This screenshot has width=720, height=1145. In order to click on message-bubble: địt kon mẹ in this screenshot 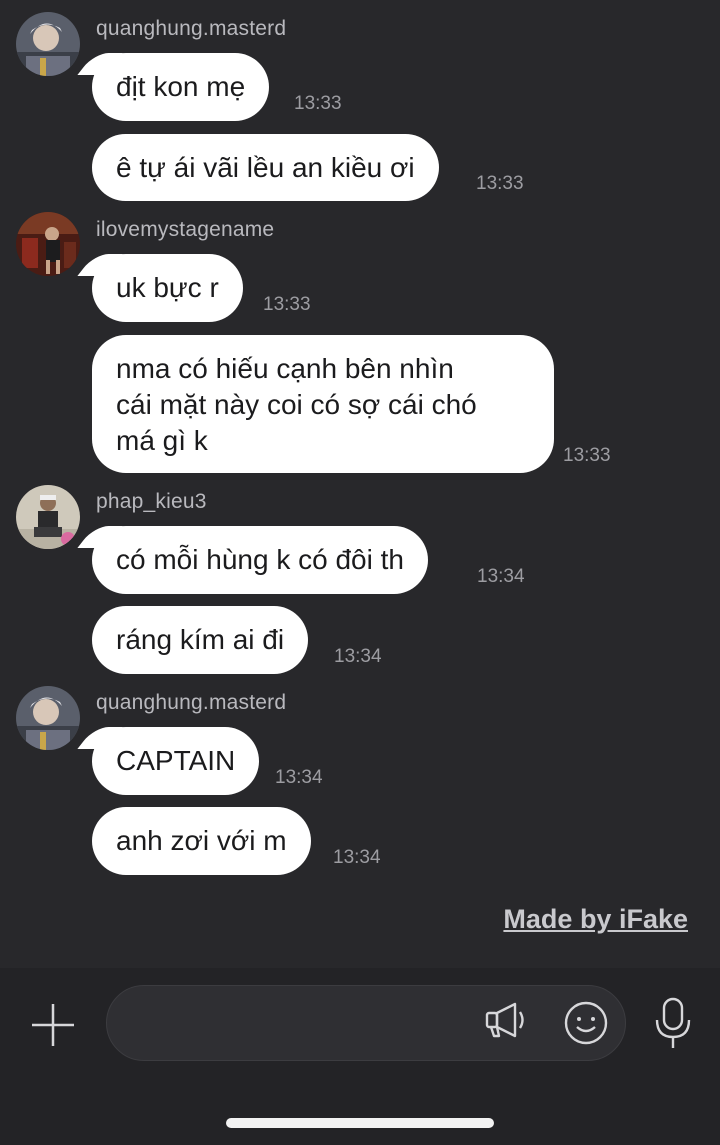, I will do `click(181, 87)`.